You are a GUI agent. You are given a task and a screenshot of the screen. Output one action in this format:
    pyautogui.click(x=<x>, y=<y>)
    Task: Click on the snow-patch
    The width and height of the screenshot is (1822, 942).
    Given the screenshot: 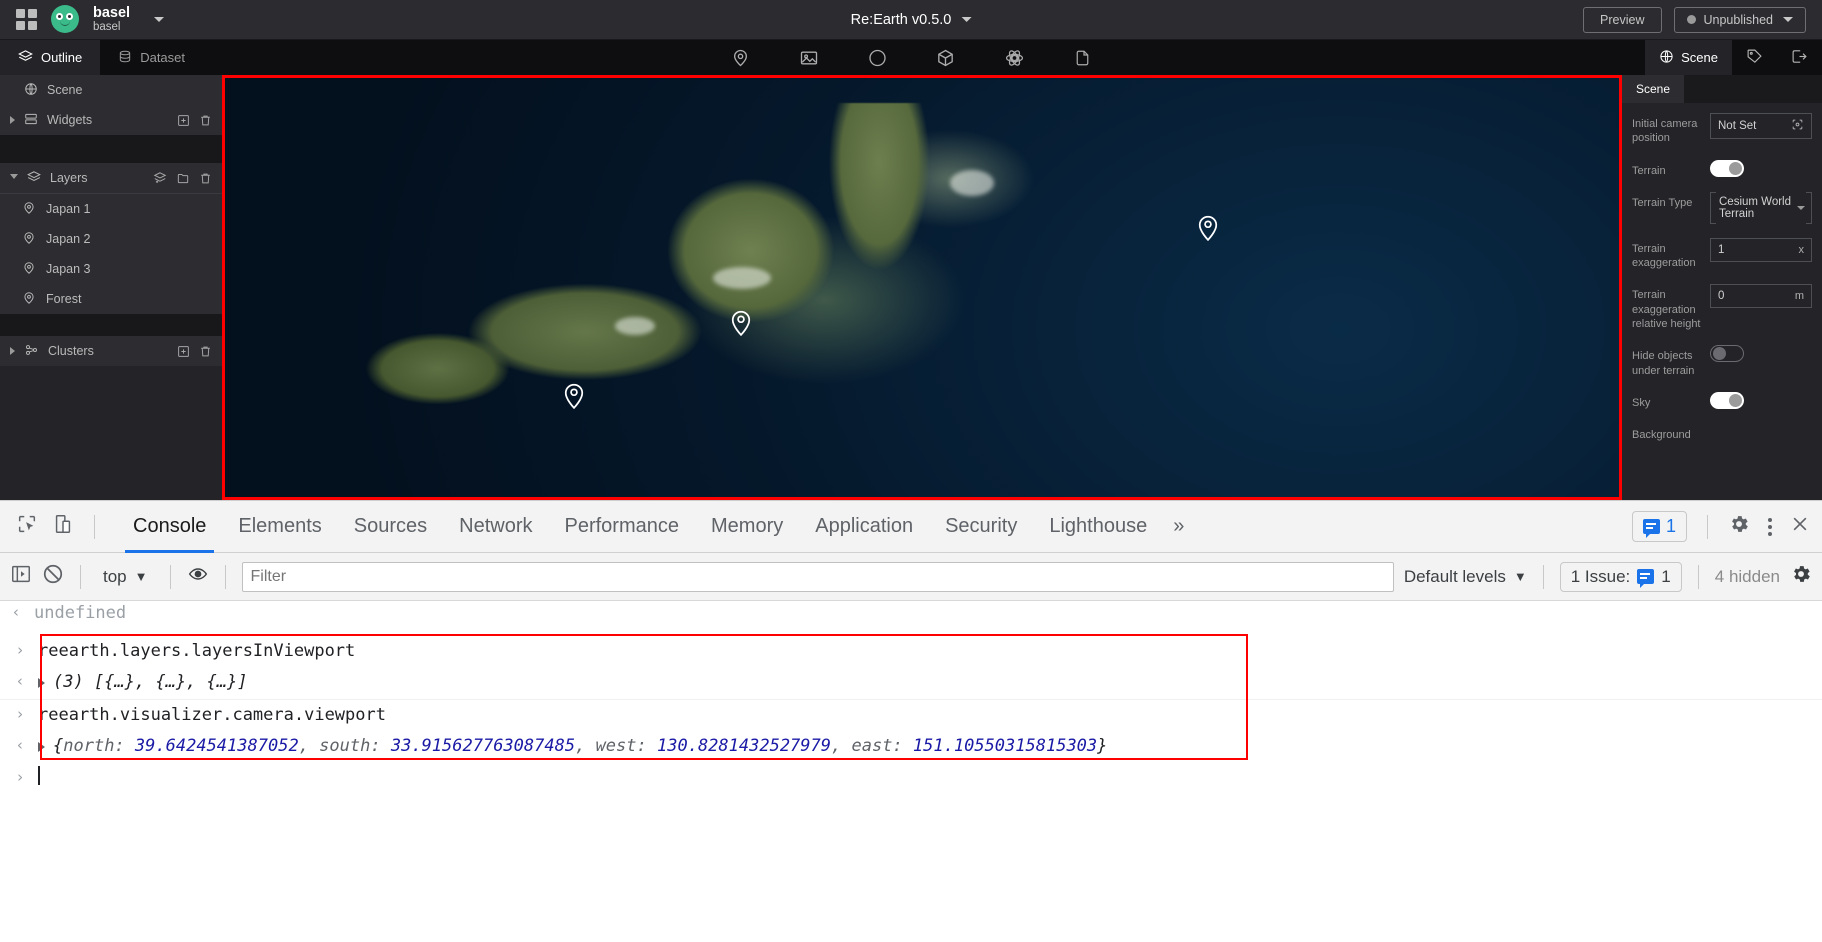 What is the action you would take?
    pyautogui.click(x=971, y=183)
    